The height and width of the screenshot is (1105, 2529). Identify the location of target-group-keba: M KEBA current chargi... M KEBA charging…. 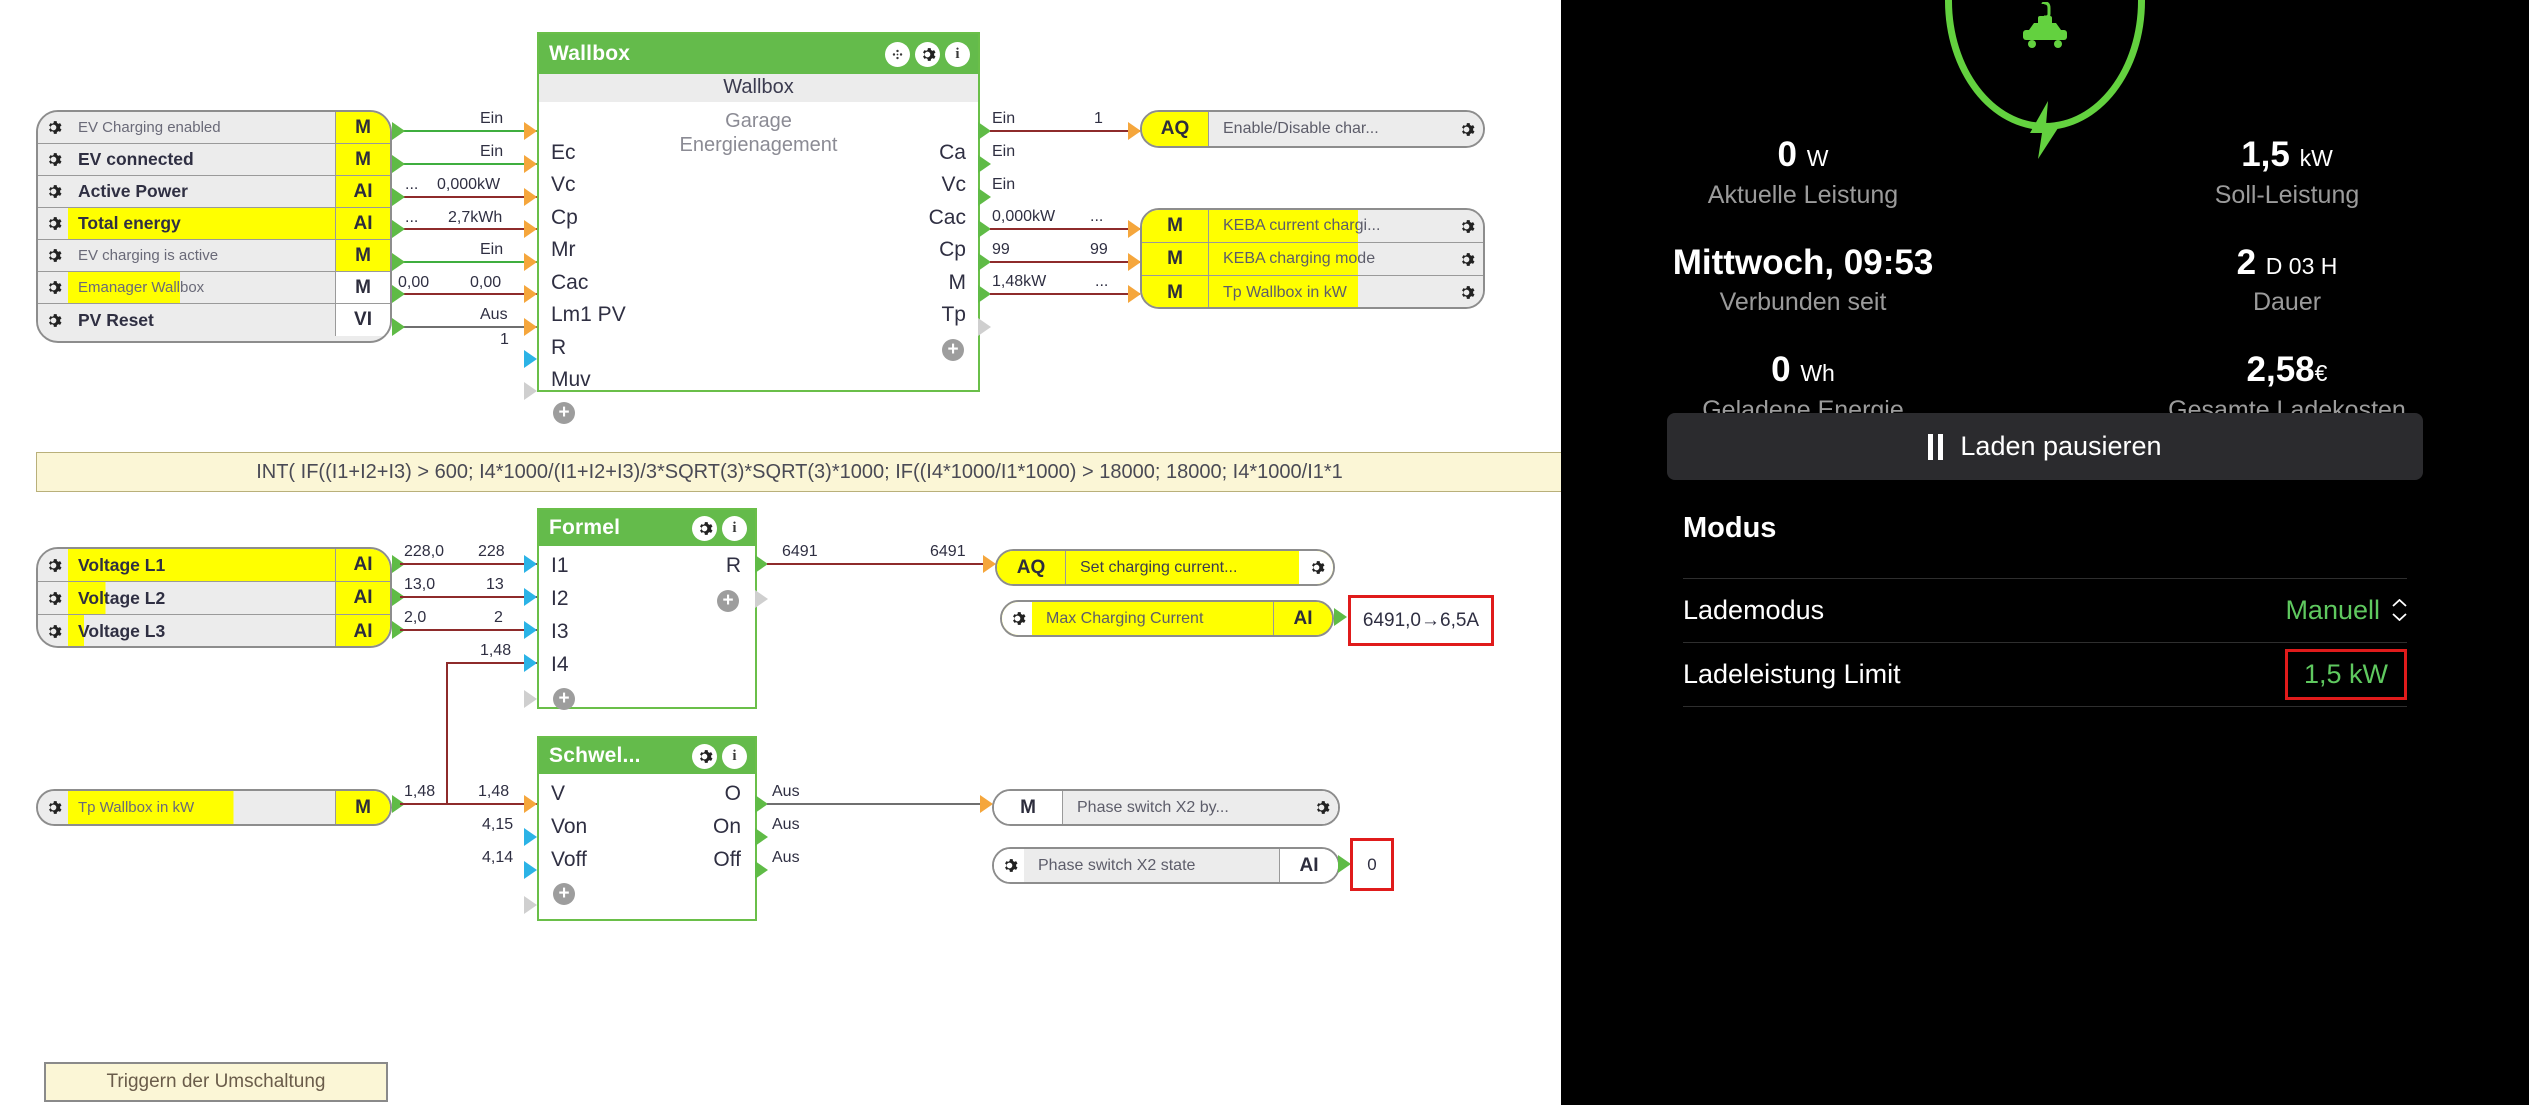
(1312, 258).